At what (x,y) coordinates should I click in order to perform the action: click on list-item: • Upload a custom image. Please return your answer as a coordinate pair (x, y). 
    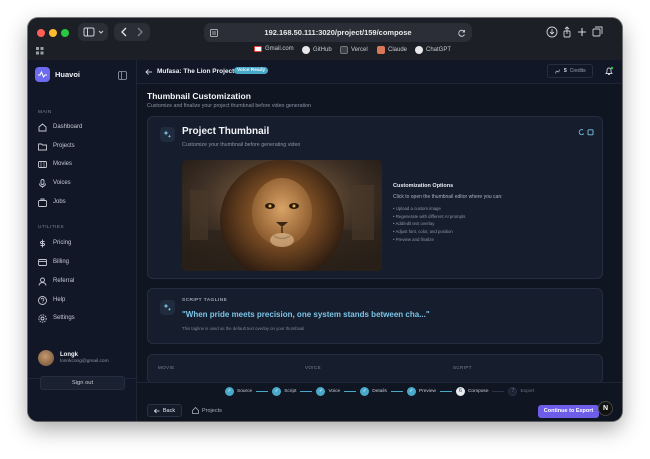
    Looking at the image, I should click on (417, 208).